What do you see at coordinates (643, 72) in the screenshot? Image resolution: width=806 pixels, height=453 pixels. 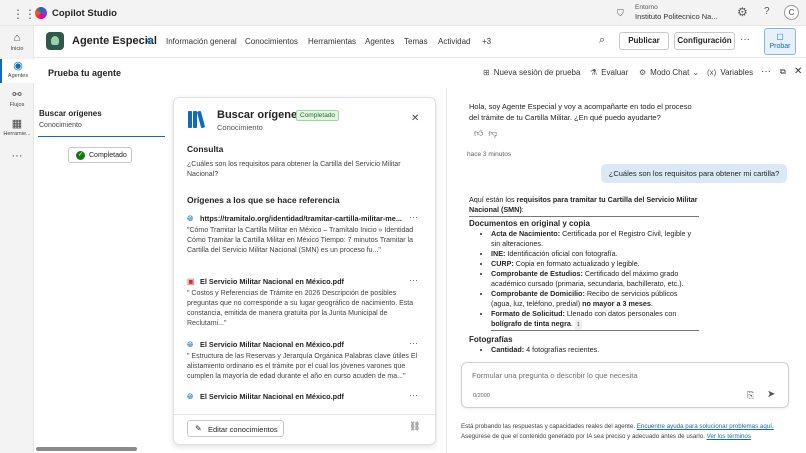 I see `chat-mode-icon: ⚙` at bounding box center [643, 72].